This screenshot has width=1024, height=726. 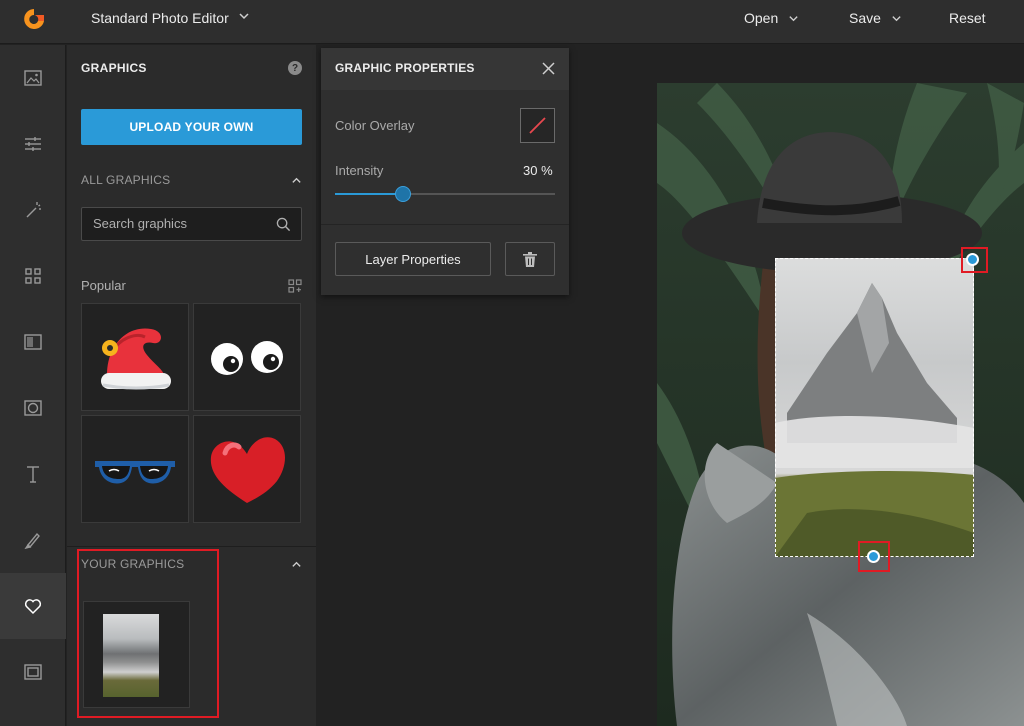 What do you see at coordinates (548, 68) in the screenshot?
I see `close-icon` at bounding box center [548, 68].